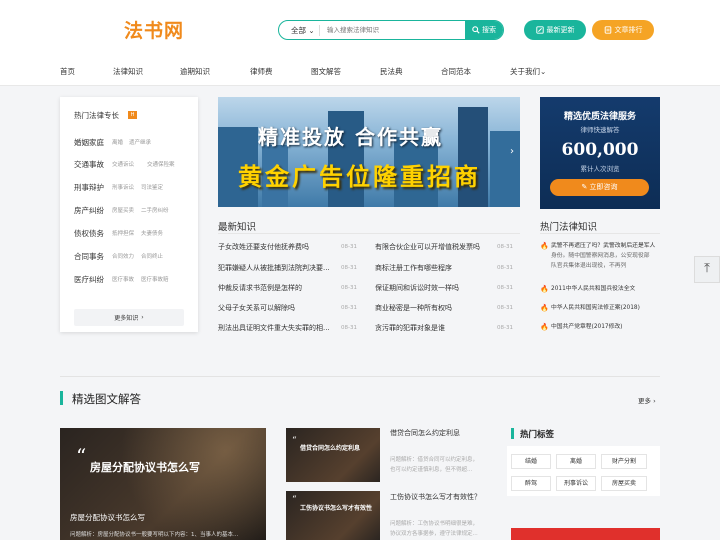  I want to click on hot-law-link: 2011中华人民共和国兵役法全文, so click(593, 289).